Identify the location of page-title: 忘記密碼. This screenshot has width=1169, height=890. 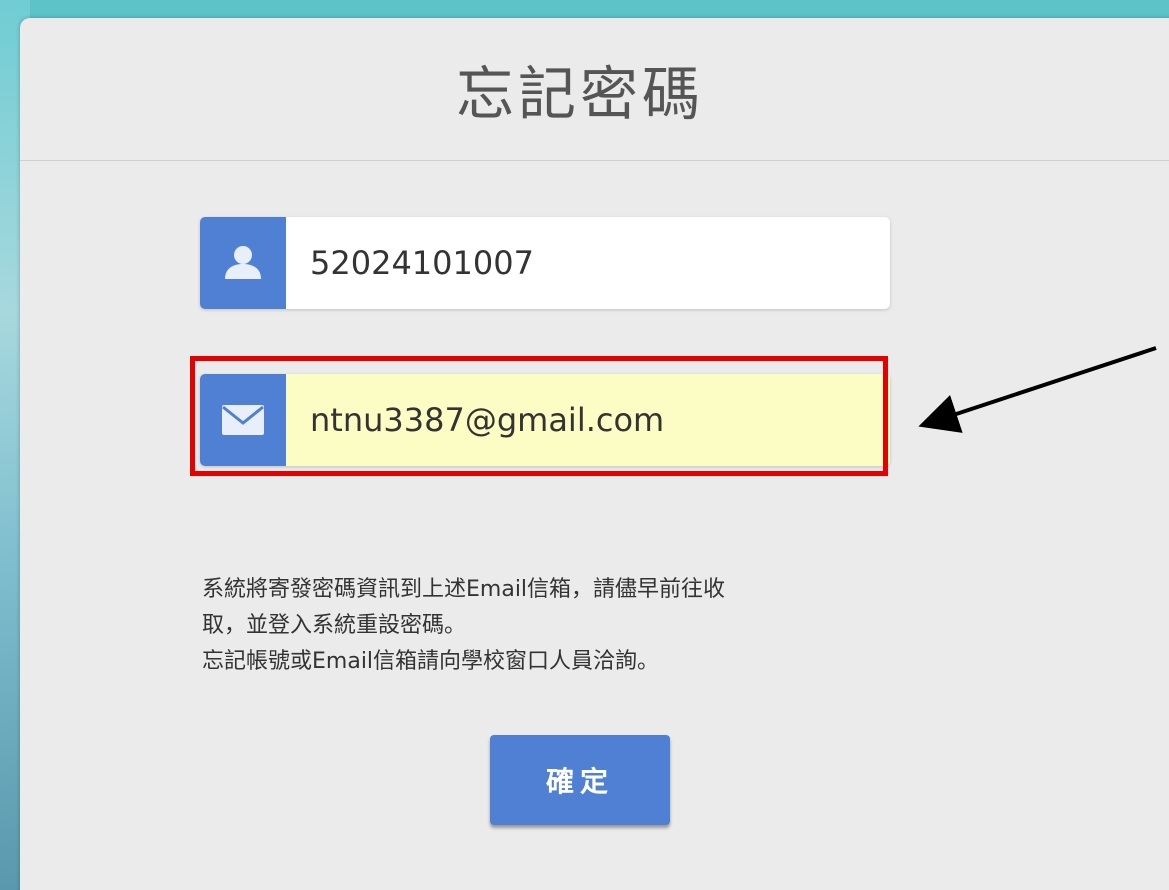
(579, 94).